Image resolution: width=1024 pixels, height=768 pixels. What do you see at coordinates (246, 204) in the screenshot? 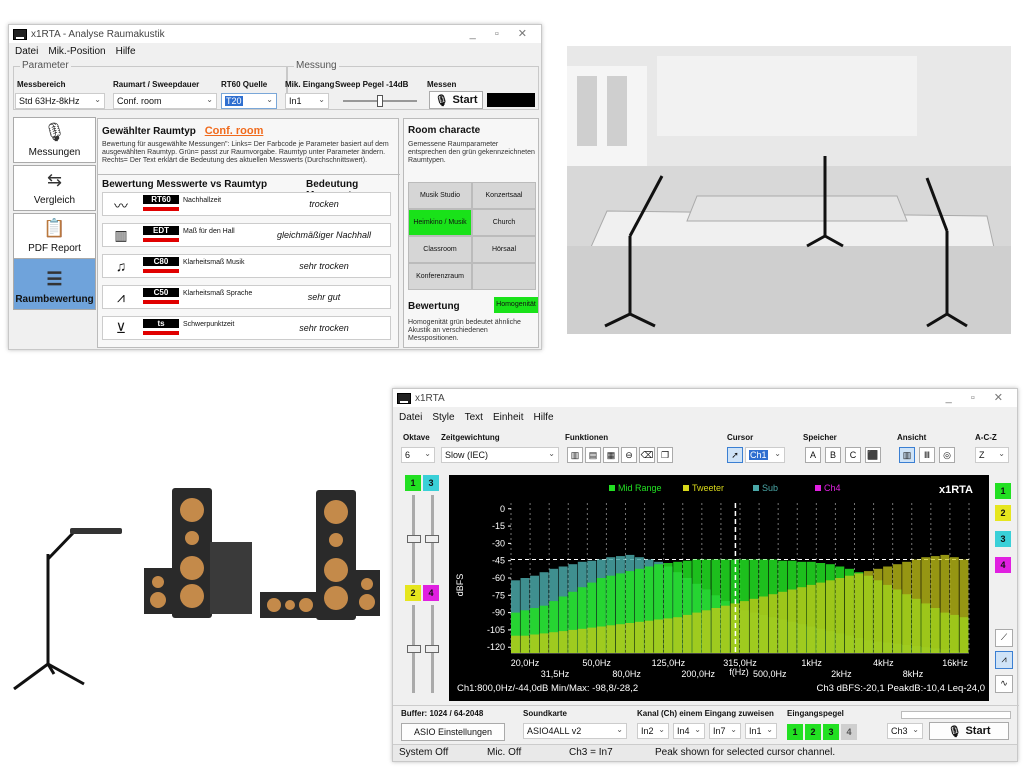
I see `list-item-rt60: 〰 RT60 Nachhallzeit trocken` at bounding box center [246, 204].